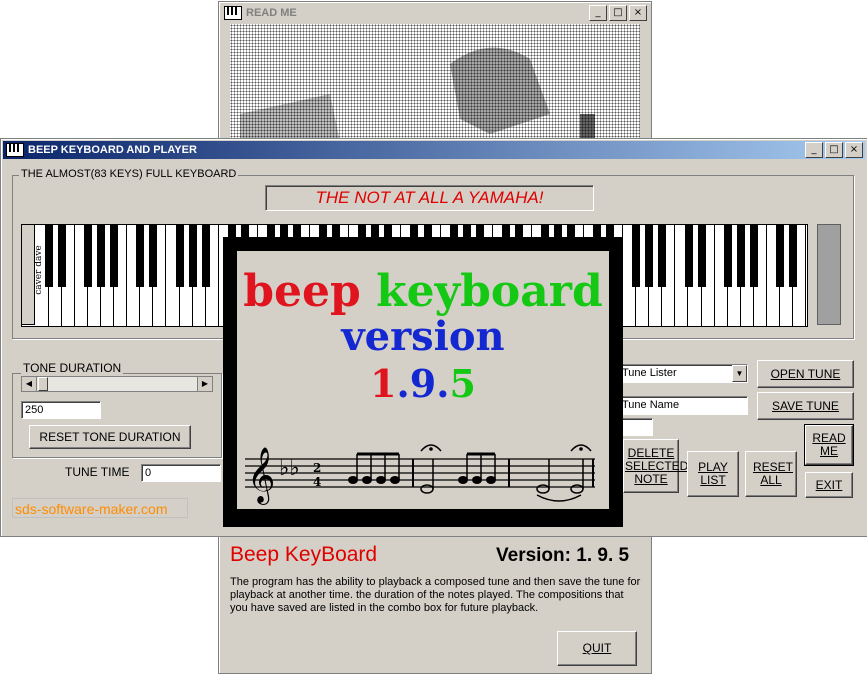  I want to click on play-list-button: PLAY LIST, so click(713, 474).